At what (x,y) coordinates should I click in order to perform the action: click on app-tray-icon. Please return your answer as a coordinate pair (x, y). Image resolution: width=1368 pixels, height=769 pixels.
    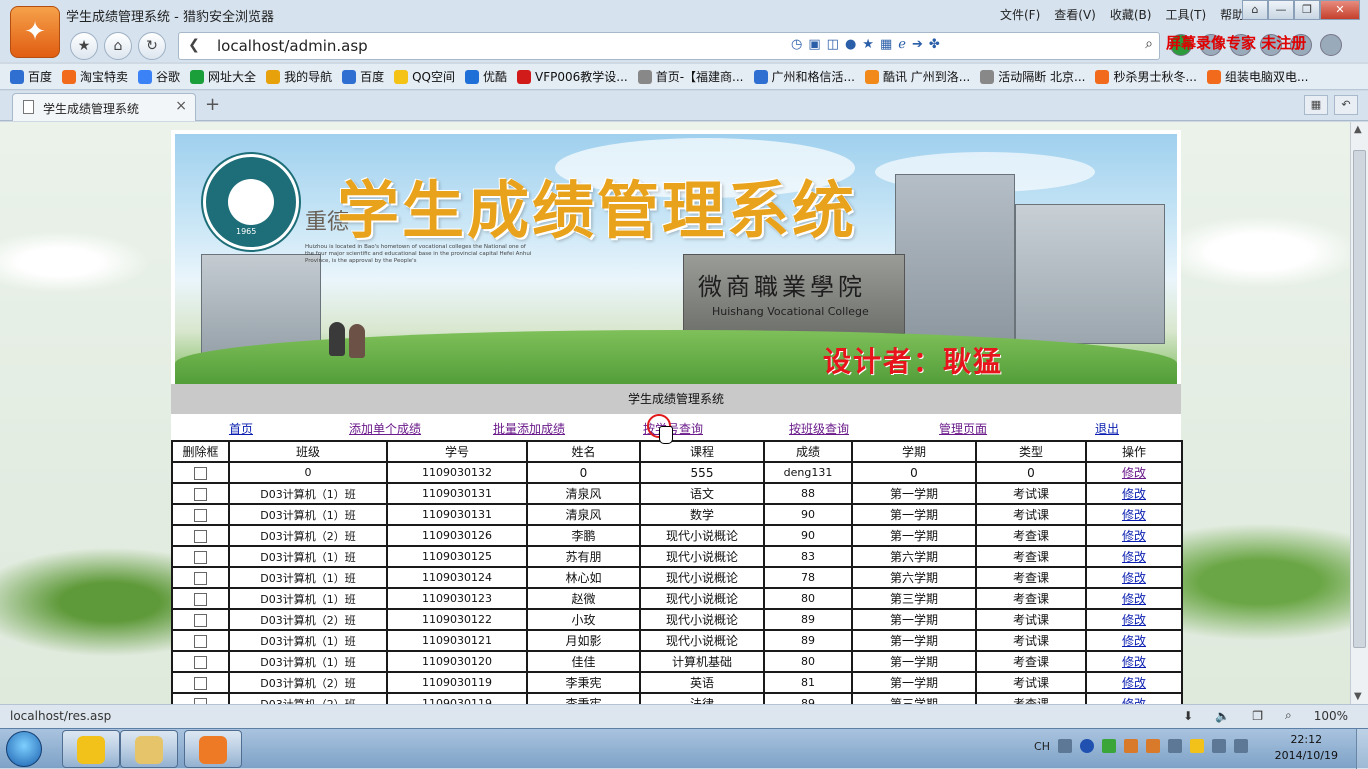
    Looking at the image, I should click on (1131, 746).